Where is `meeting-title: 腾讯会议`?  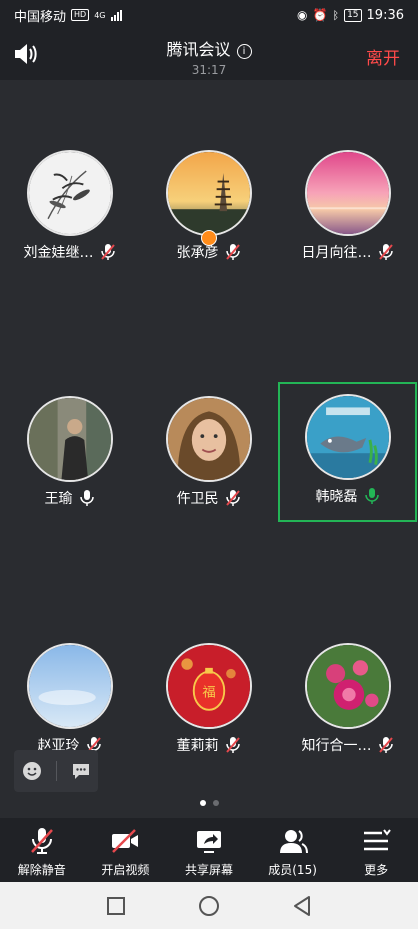
meeting-title: 腾讯会议 is located at coordinates (198, 49).